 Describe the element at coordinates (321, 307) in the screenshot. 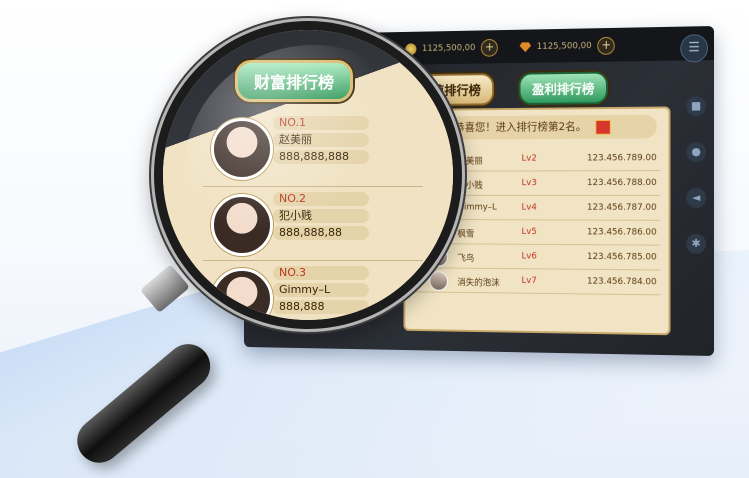

I see `wealth-value: 888,888` at that location.